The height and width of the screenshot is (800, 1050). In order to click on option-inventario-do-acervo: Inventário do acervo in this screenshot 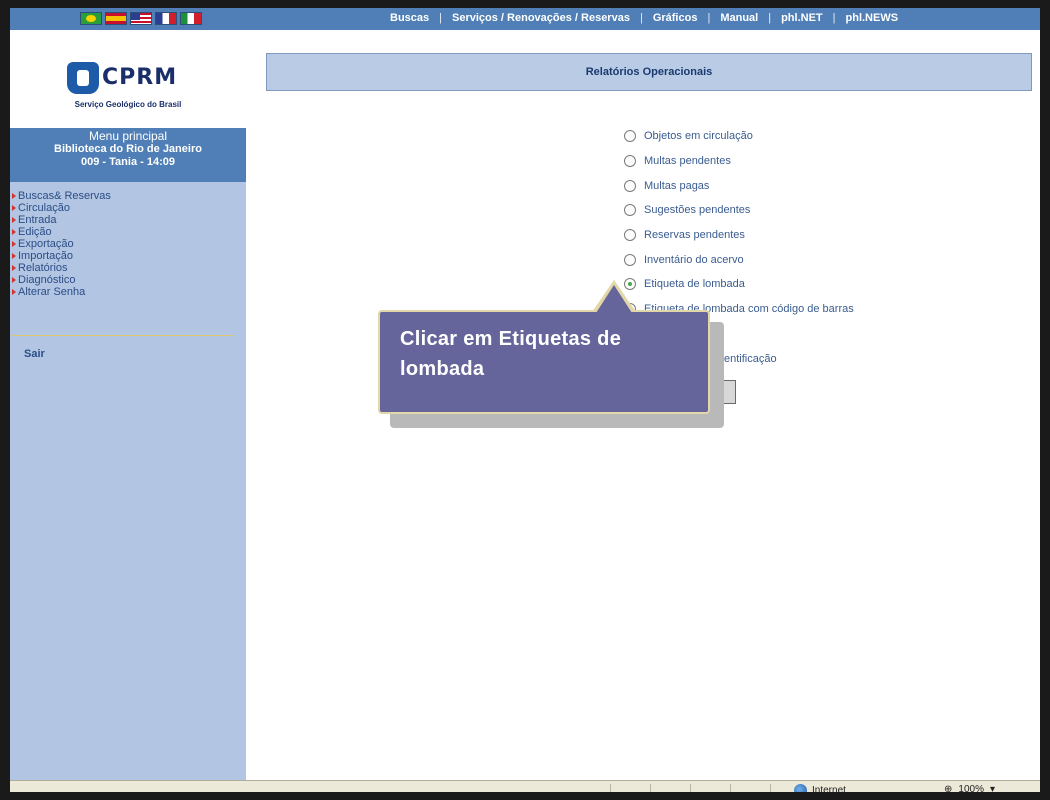, I will do `click(739, 259)`.